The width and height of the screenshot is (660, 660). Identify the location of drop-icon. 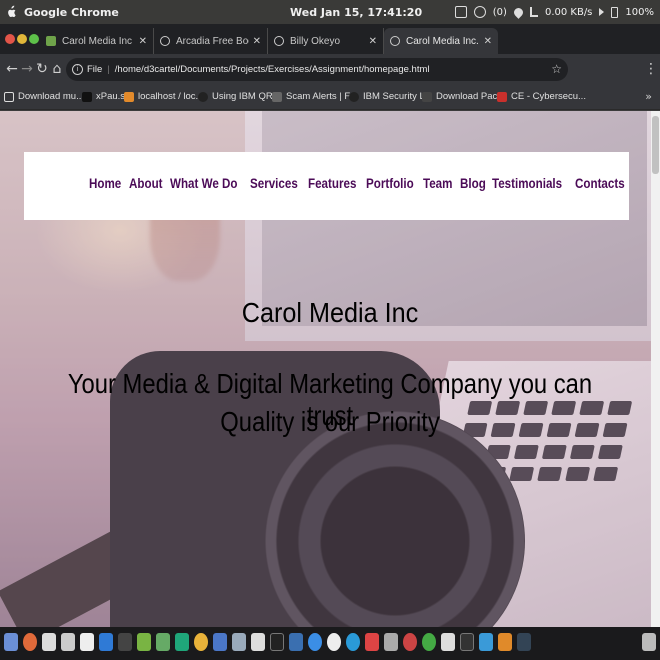
(518, 12).